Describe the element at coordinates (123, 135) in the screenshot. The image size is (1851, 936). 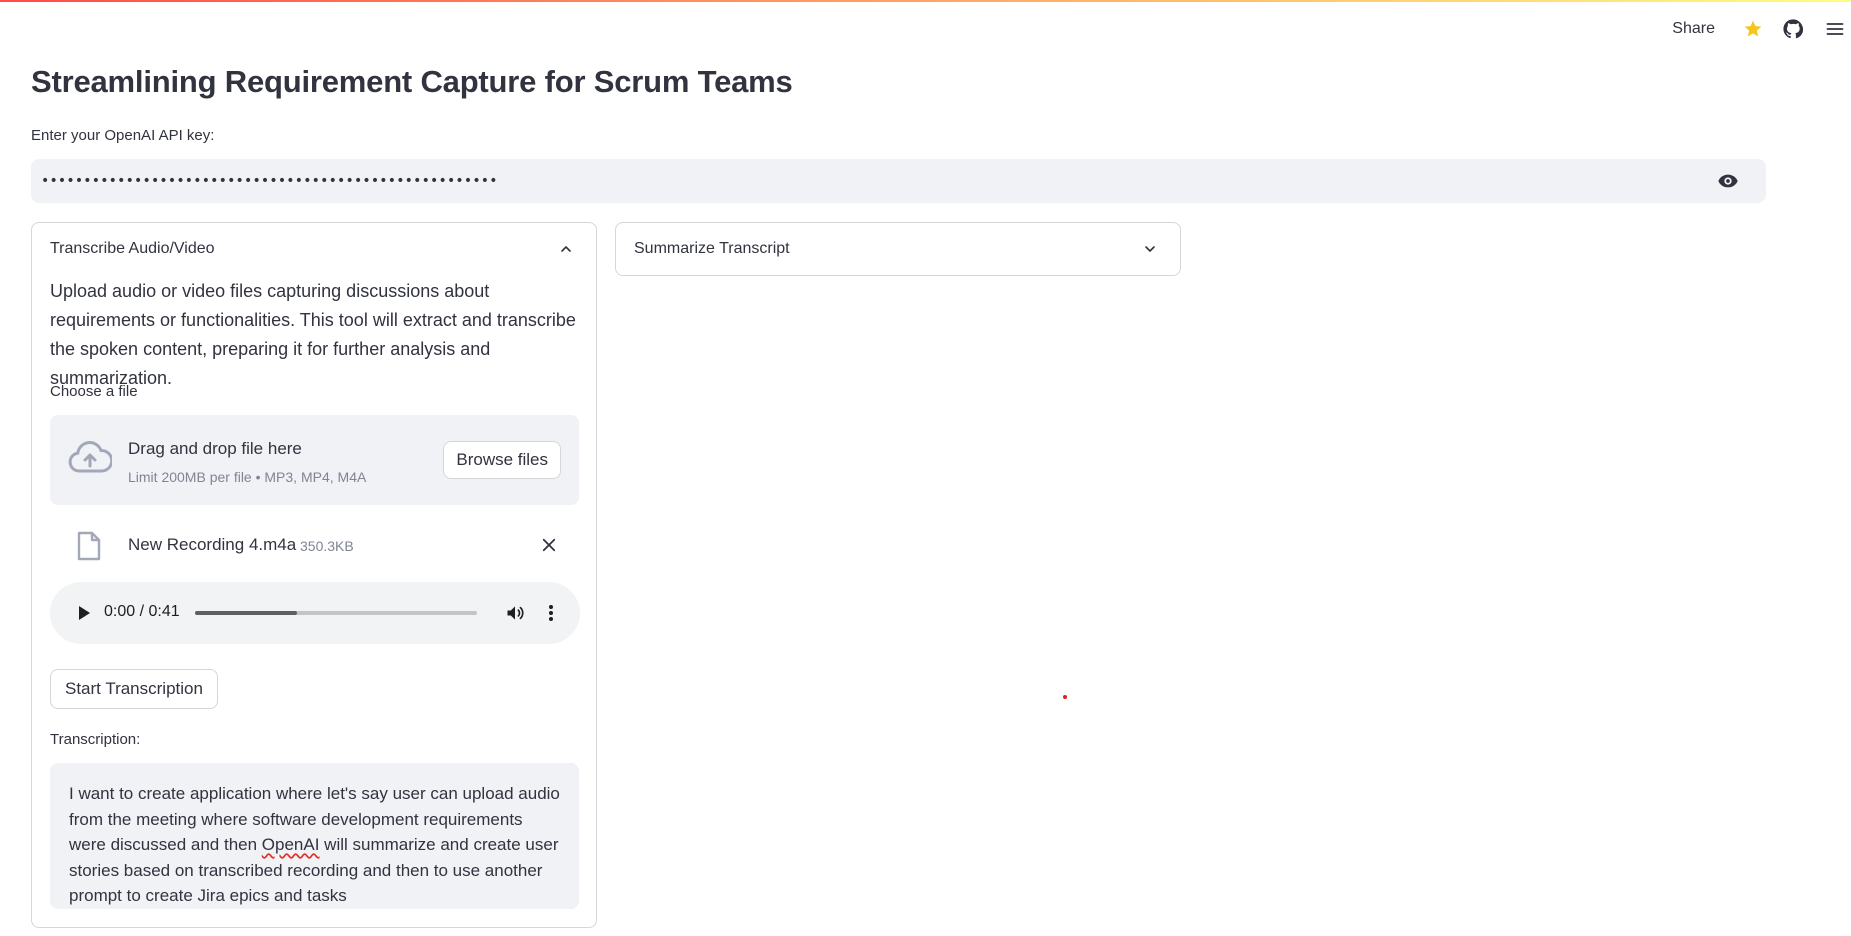
I see `api-key-label: Enter your OpenAI API key:` at that location.